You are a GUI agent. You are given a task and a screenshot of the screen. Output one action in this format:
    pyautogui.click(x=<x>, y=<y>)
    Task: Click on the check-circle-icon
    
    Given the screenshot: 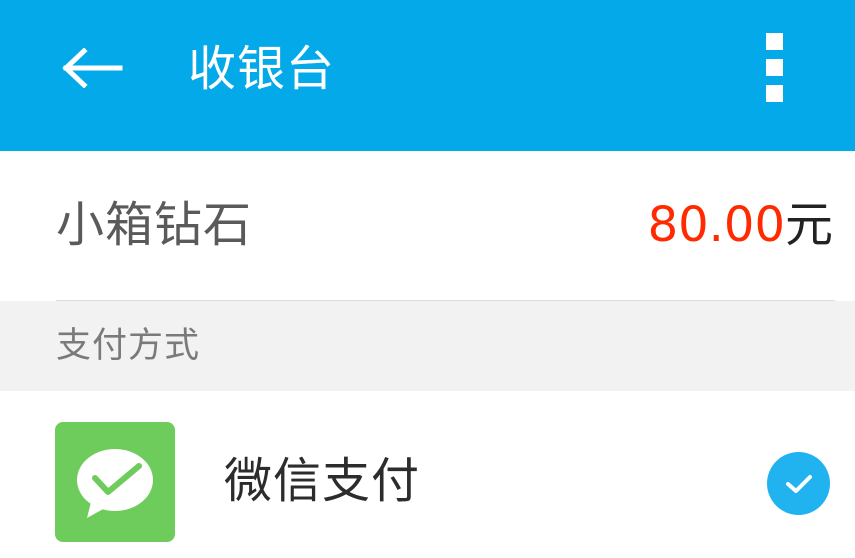 What is the action you would take?
    pyautogui.click(x=798, y=483)
    